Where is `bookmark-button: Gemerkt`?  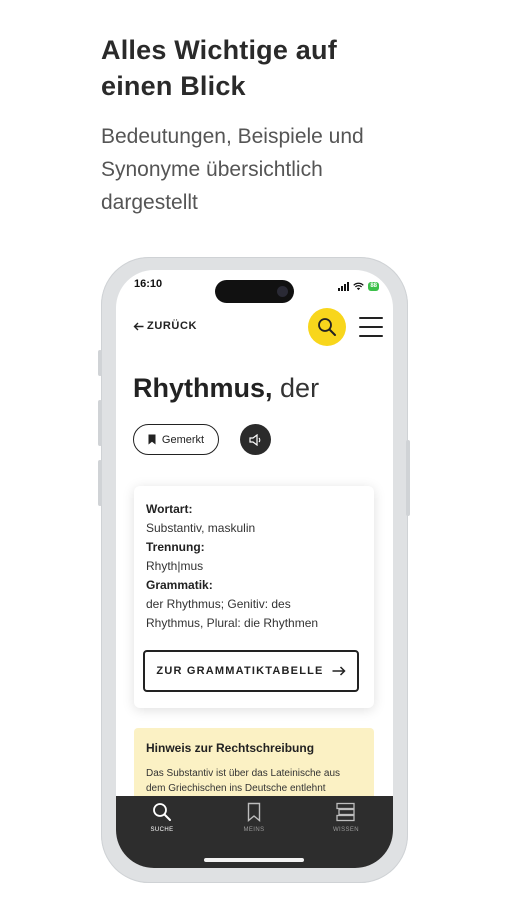
bookmark-button: Gemerkt is located at coordinates (176, 439).